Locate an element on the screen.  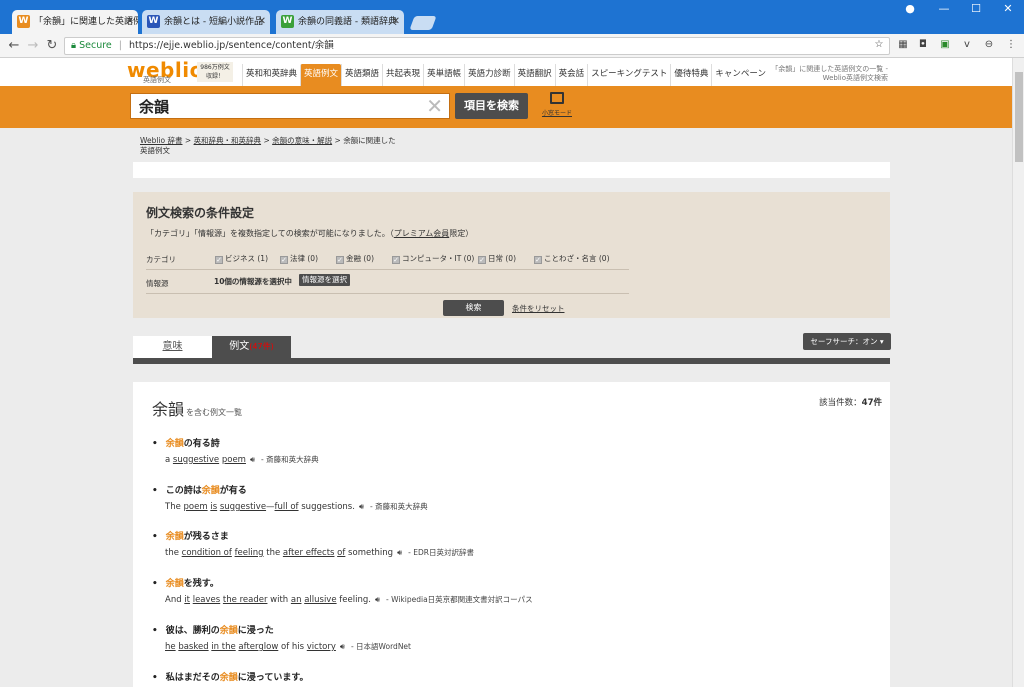
word-link: an is located at coordinates (296, 600).